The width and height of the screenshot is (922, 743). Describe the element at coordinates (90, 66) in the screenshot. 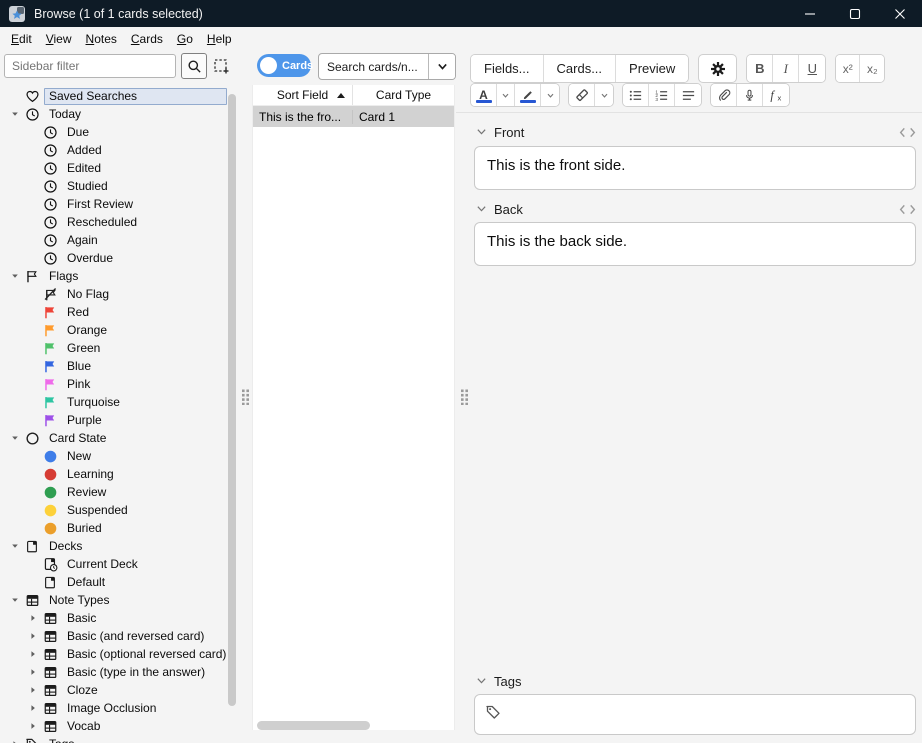

I see `sidebar-filter-input` at that location.